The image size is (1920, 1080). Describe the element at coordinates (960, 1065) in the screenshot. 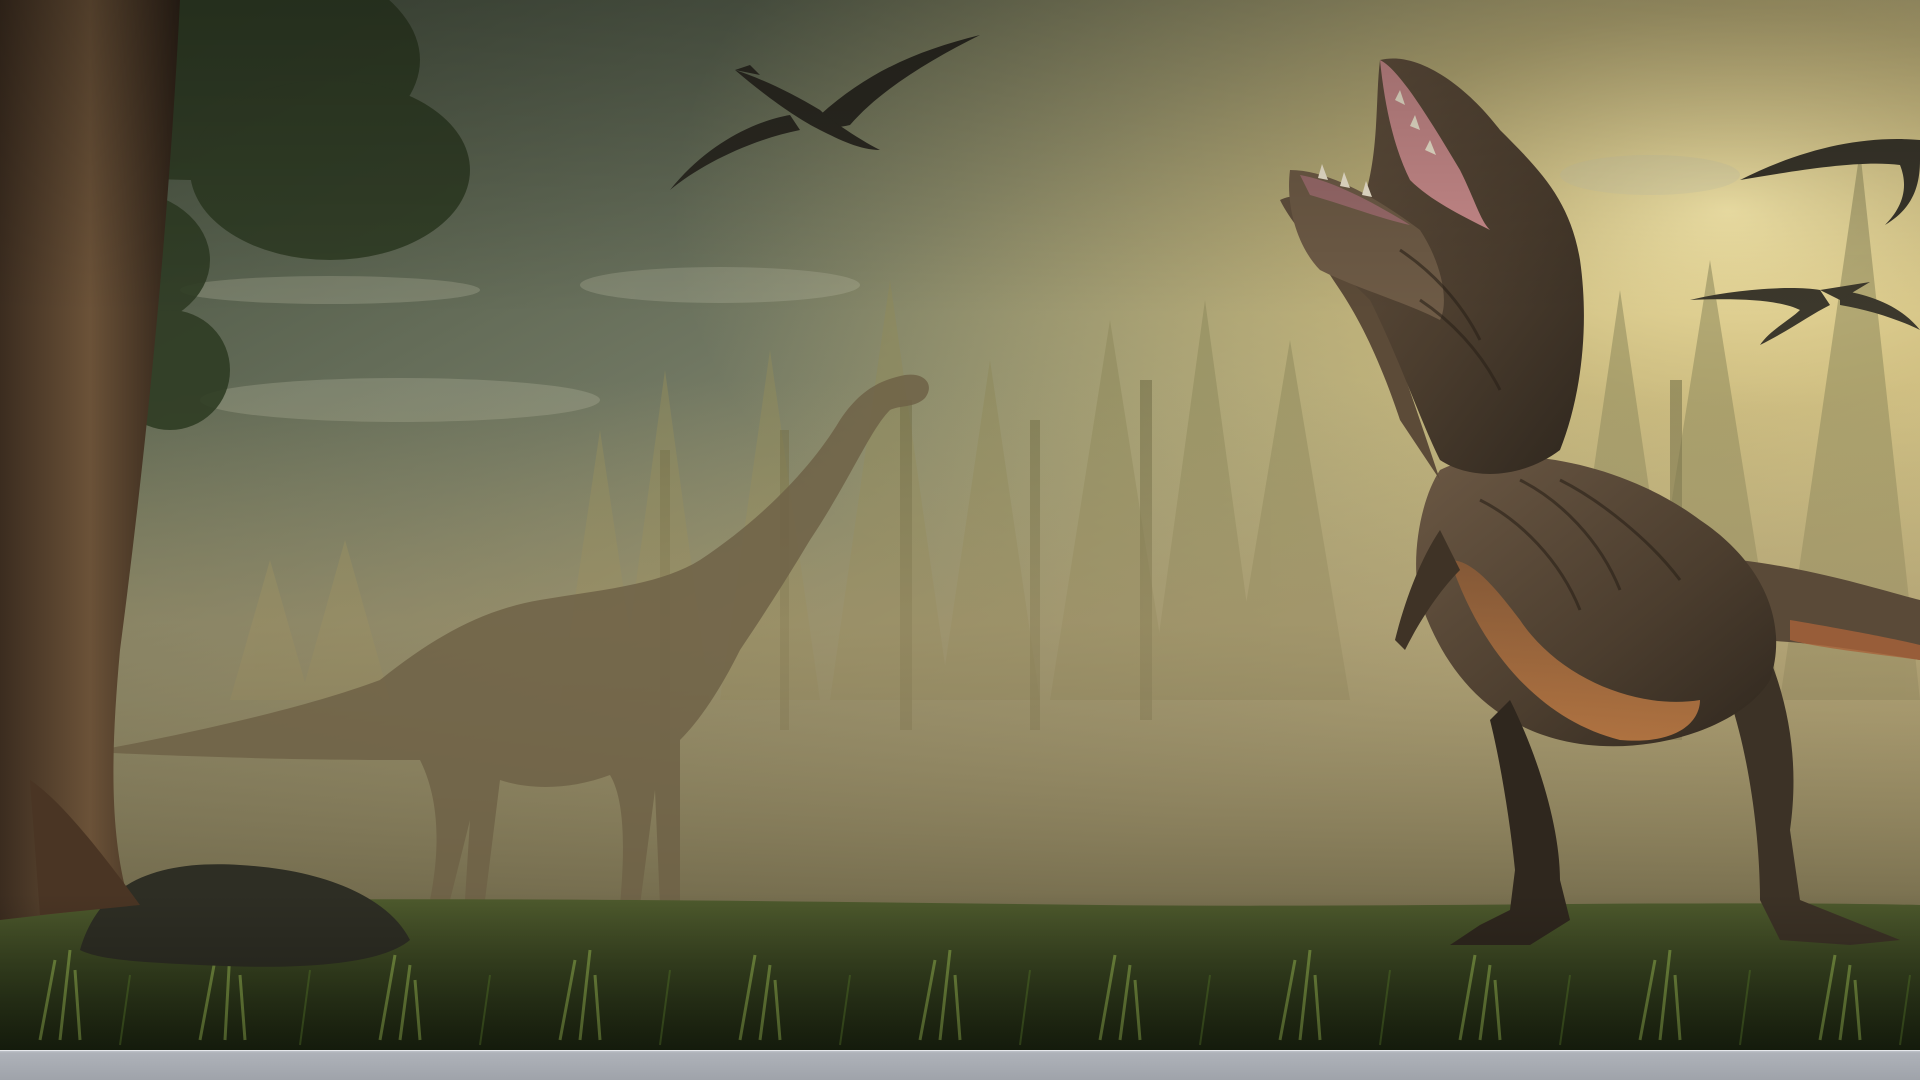

I see `taskbar` at that location.